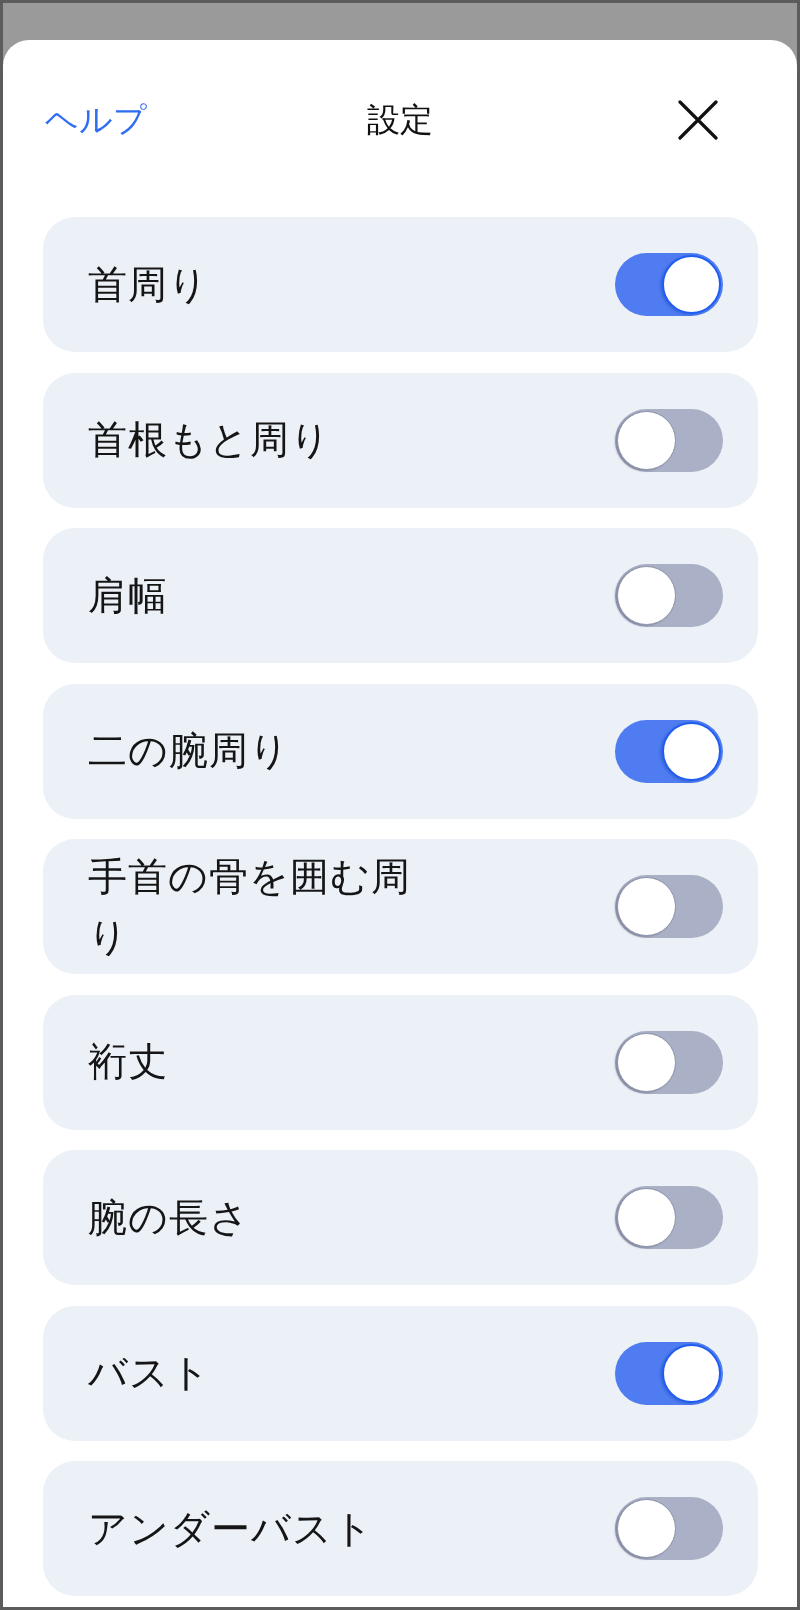  I want to click on help-link: ヘルプ, so click(96, 120).